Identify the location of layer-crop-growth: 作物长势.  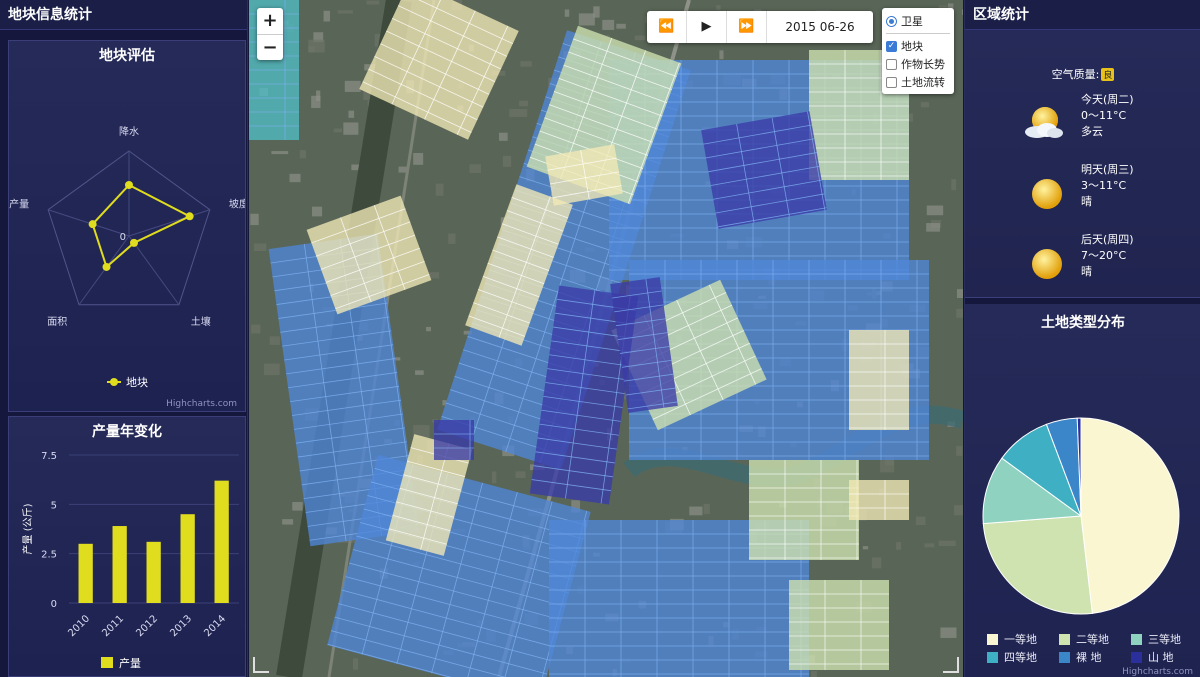
(918, 64).